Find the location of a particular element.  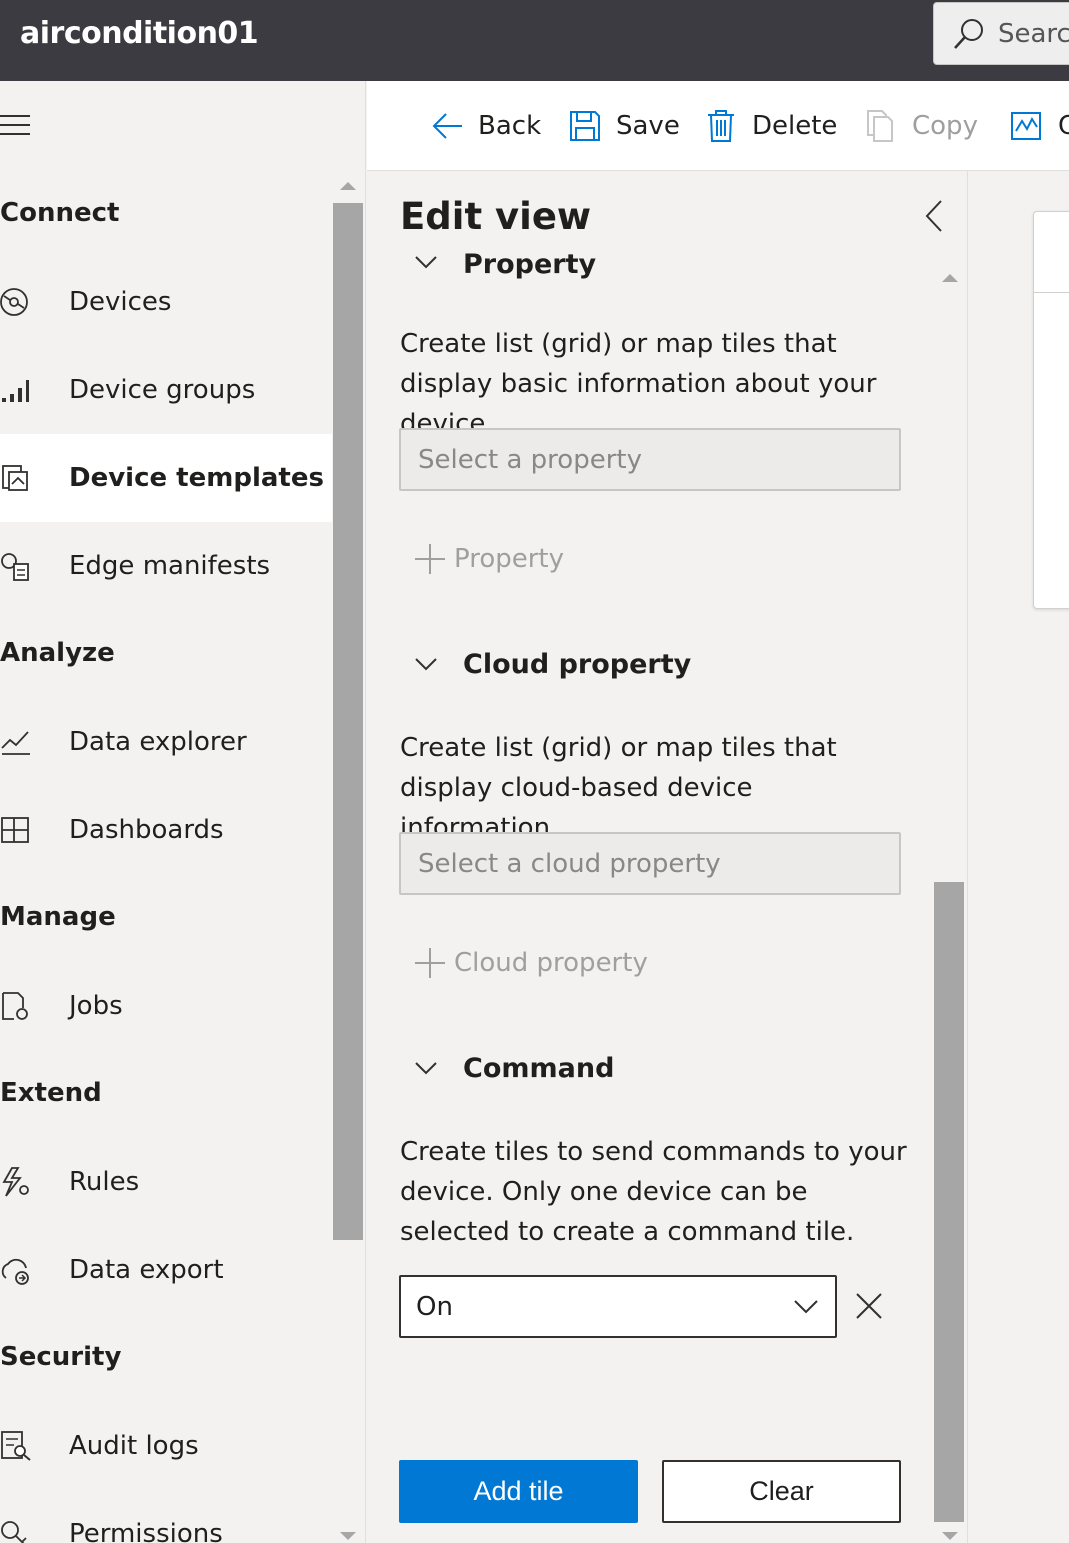

sidebar-item-device-templates: Device templates is located at coordinates (166, 478).